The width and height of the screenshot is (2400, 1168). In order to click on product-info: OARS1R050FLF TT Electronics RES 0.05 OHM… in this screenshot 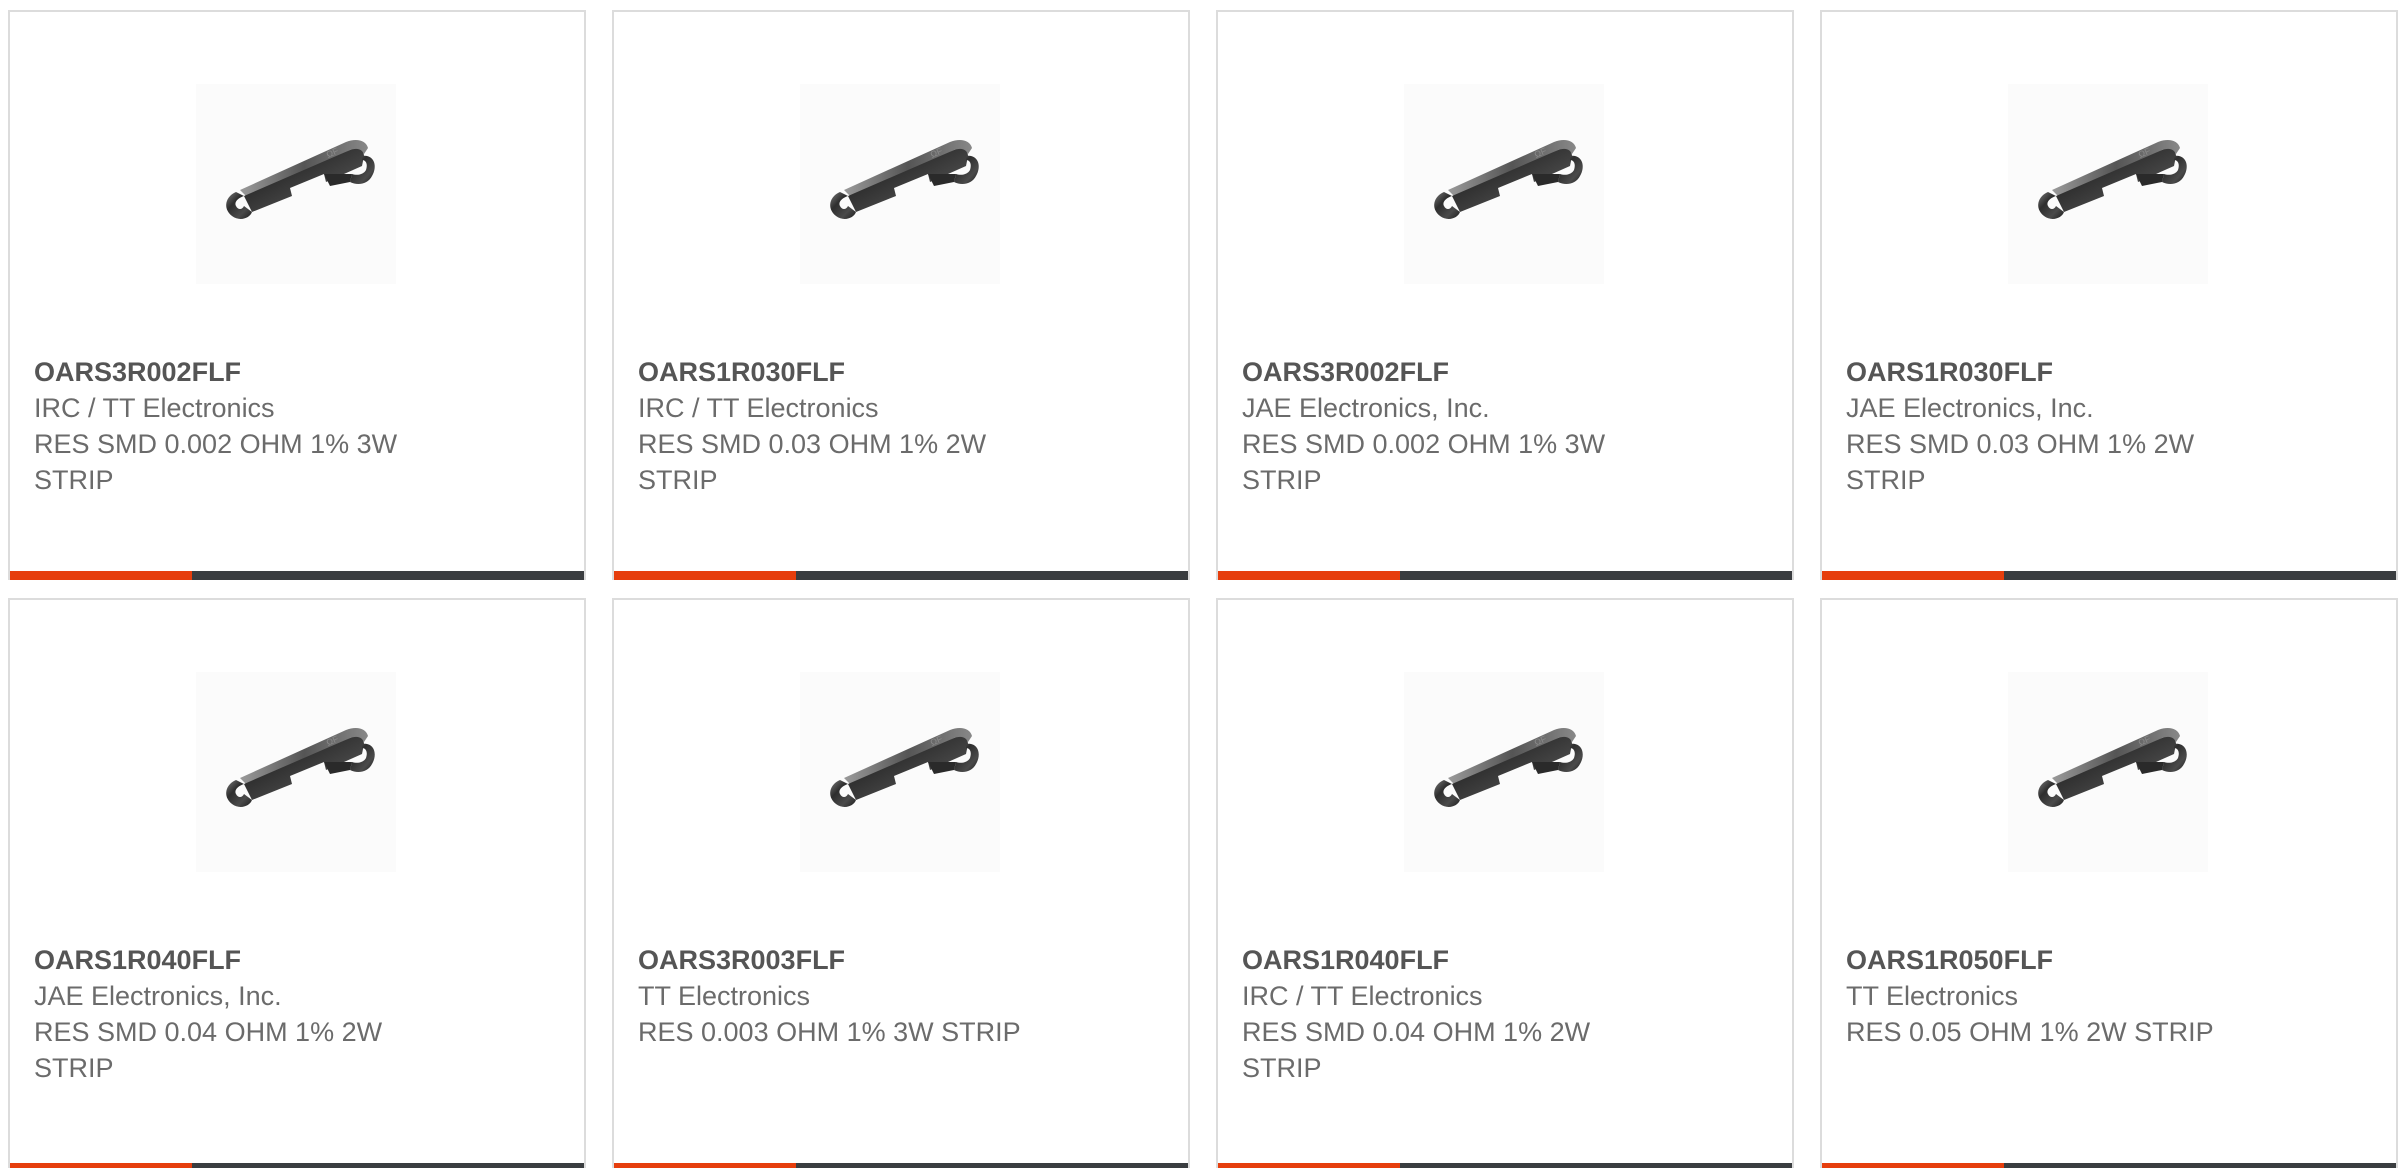, I will do `click(2061, 996)`.